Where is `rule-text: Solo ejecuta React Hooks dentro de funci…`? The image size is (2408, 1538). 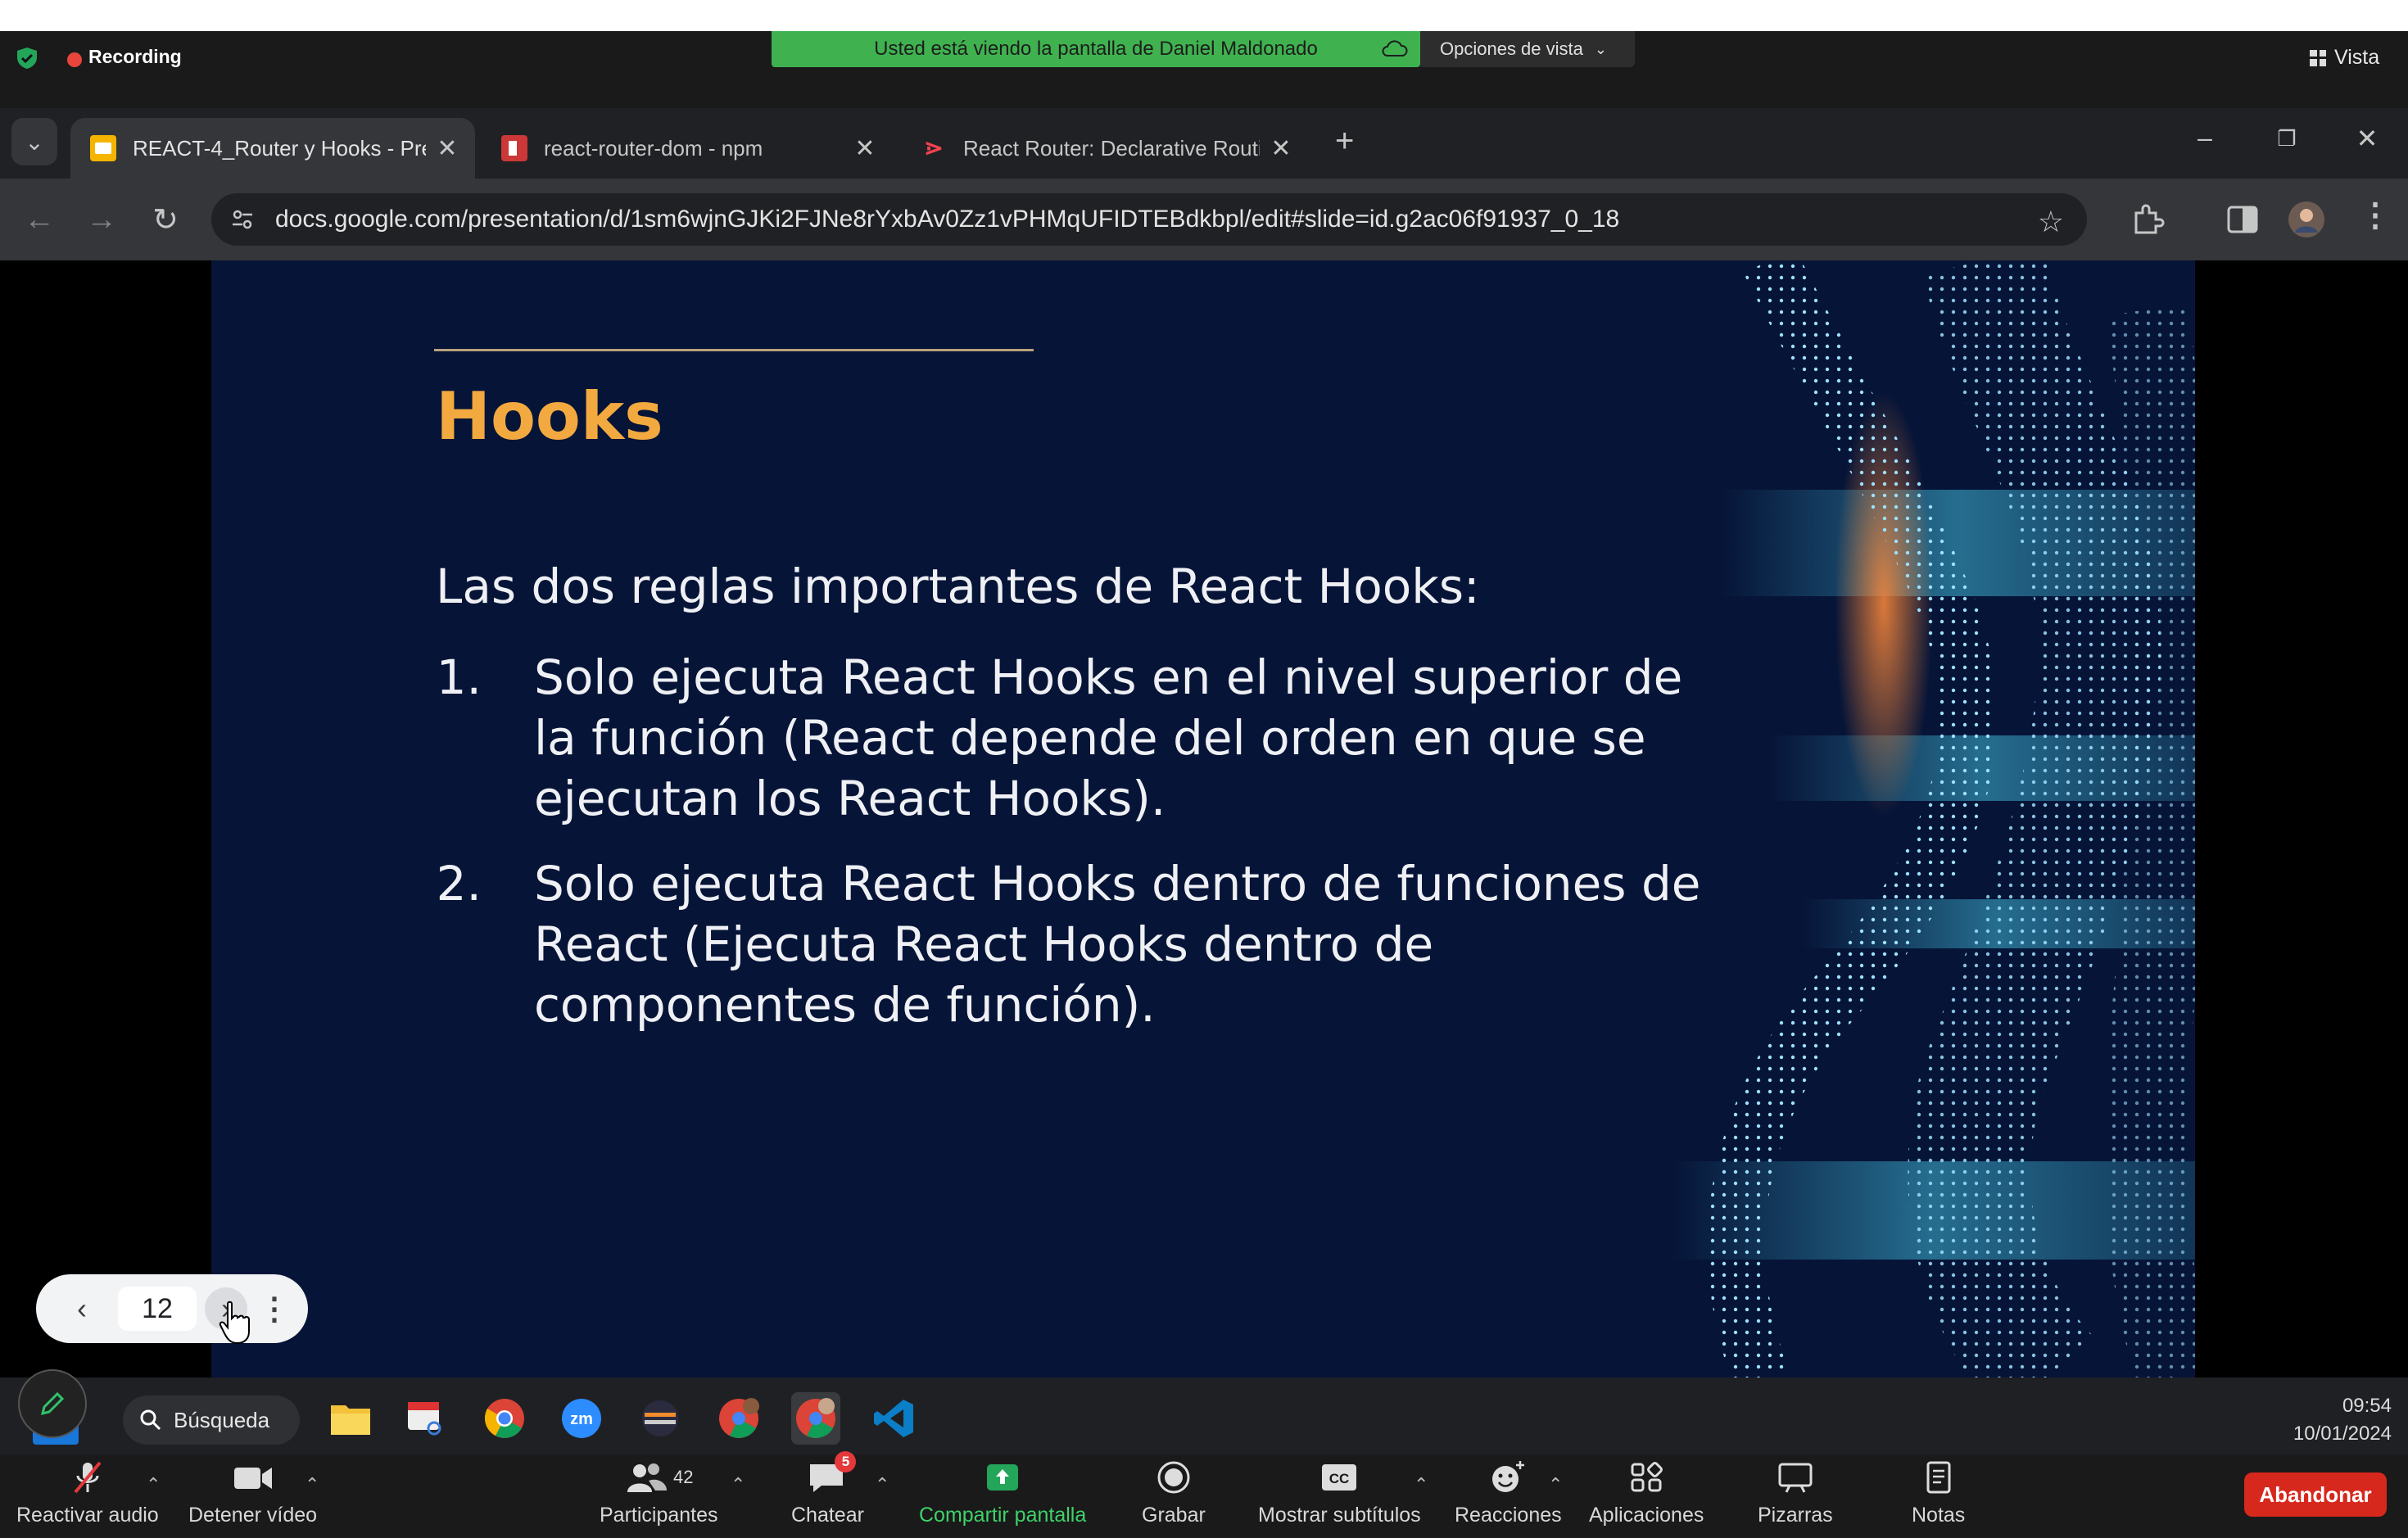 rule-text: Solo ejecuta React Hooks dentro de funci… is located at coordinates (1117, 944).